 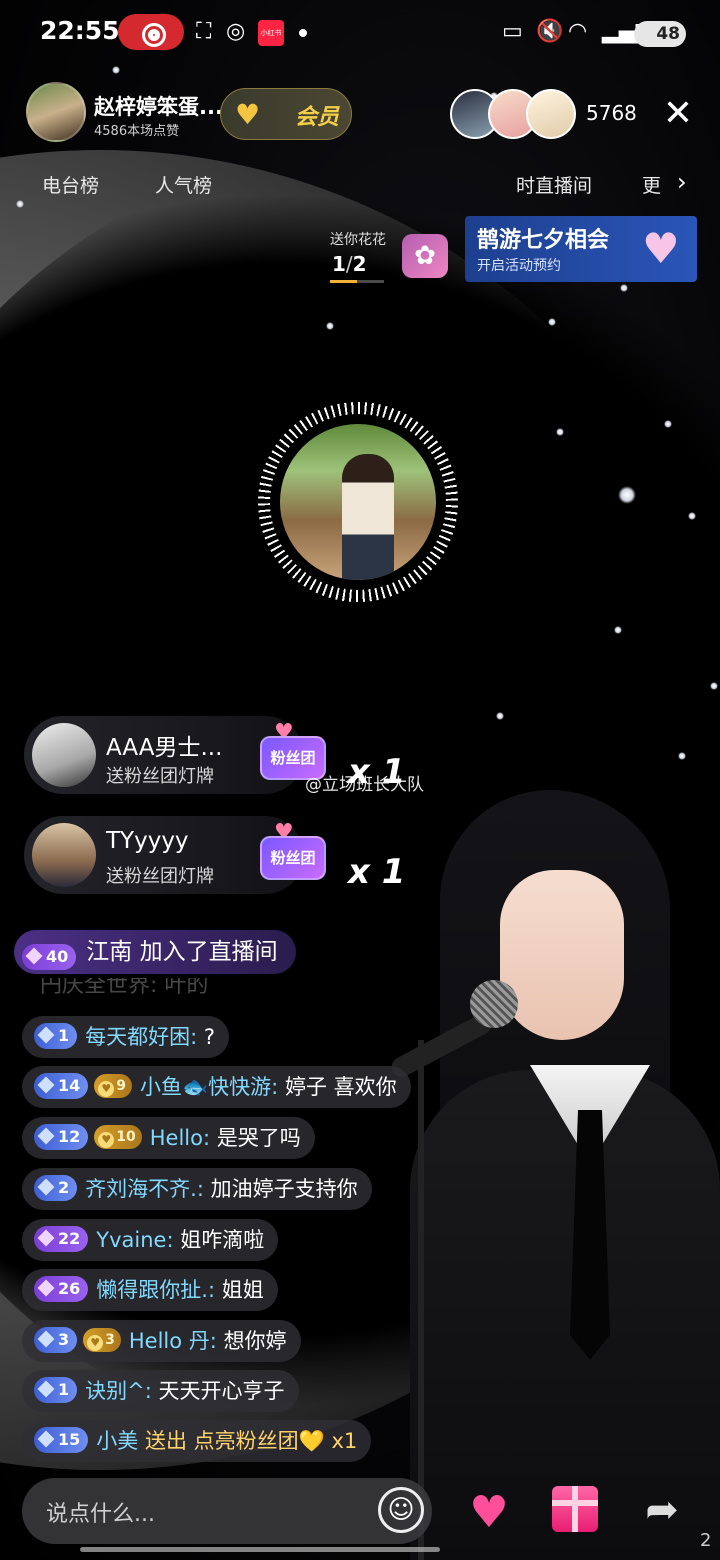 What do you see at coordinates (489, 1513) in the screenshot?
I see `like-heart-icon: ♥` at bounding box center [489, 1513].